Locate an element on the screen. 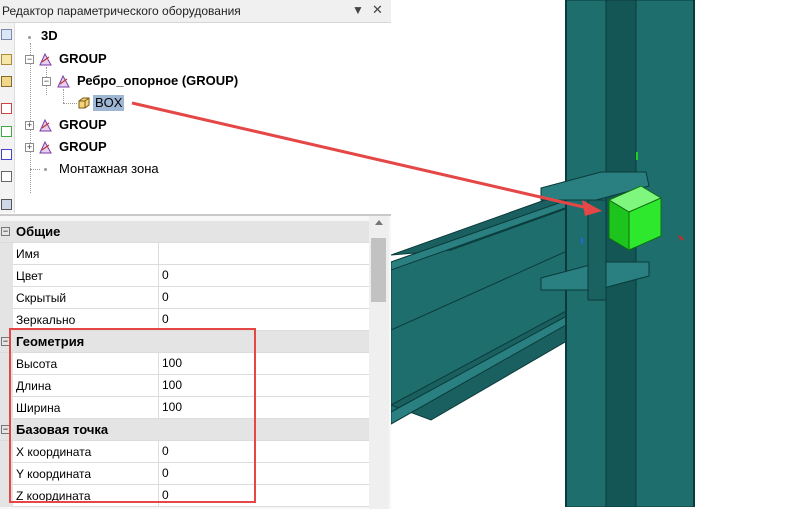 The image size is (786, 509). property-name: Скрытый is located at coordinates (41, 298).